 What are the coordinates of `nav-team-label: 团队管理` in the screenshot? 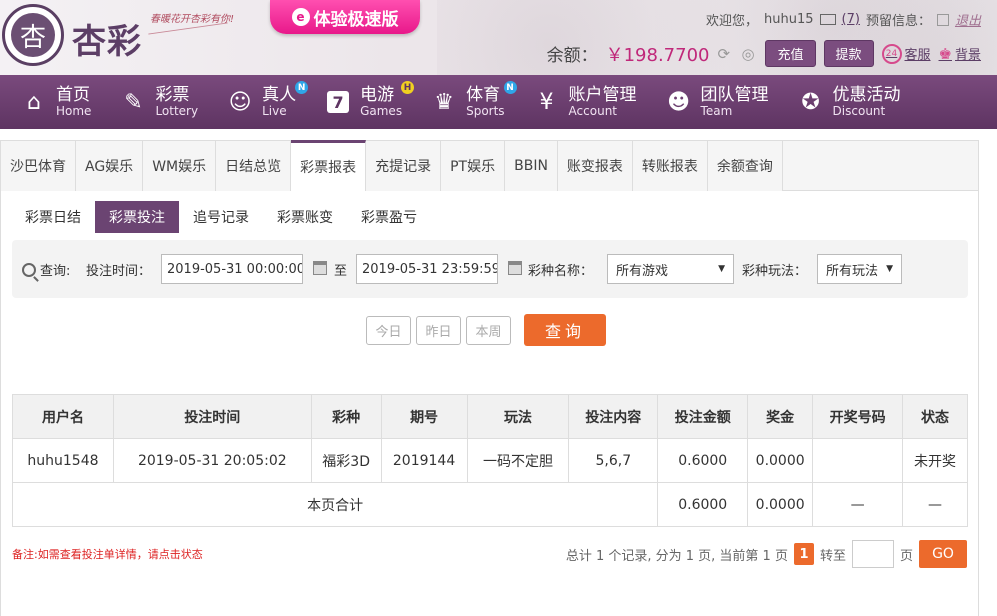 It's located at (734, 95).